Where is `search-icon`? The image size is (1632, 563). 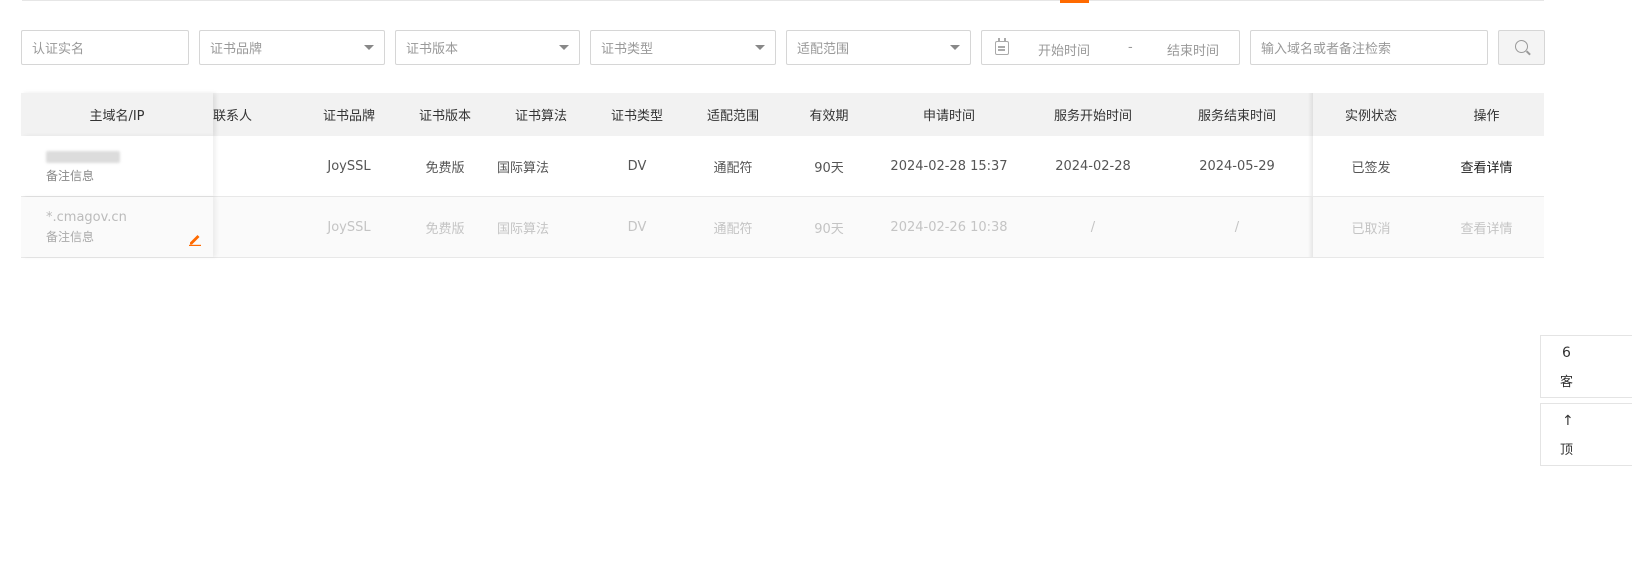
search-icon is located at coordinates (1521, 46).